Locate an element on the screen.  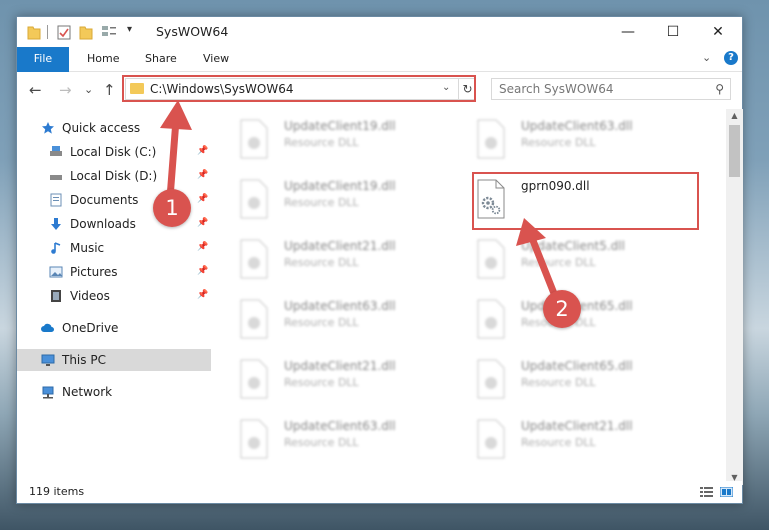
step-2-badge: 2 is located at coordinates (562, 309).